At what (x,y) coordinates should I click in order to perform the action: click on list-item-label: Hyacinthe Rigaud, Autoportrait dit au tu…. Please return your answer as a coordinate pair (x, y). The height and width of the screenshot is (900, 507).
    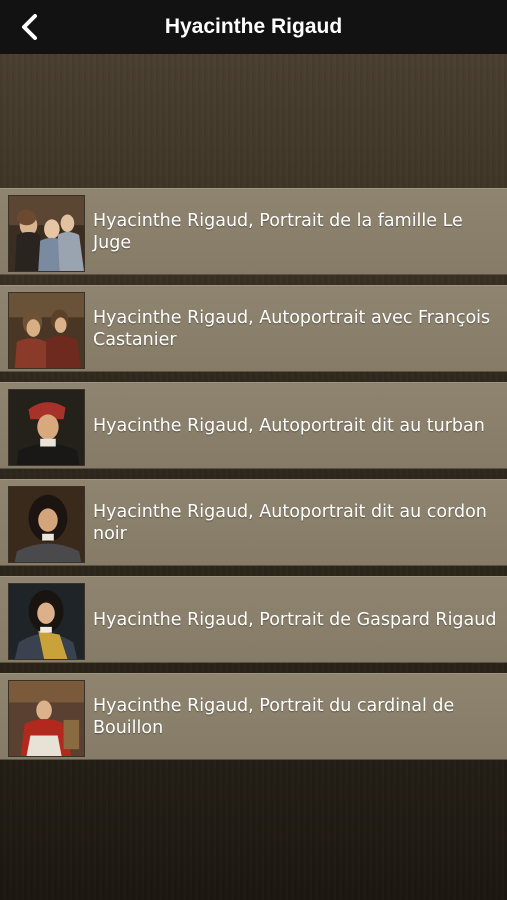
    Looking at the image, I should click on (289, 425).